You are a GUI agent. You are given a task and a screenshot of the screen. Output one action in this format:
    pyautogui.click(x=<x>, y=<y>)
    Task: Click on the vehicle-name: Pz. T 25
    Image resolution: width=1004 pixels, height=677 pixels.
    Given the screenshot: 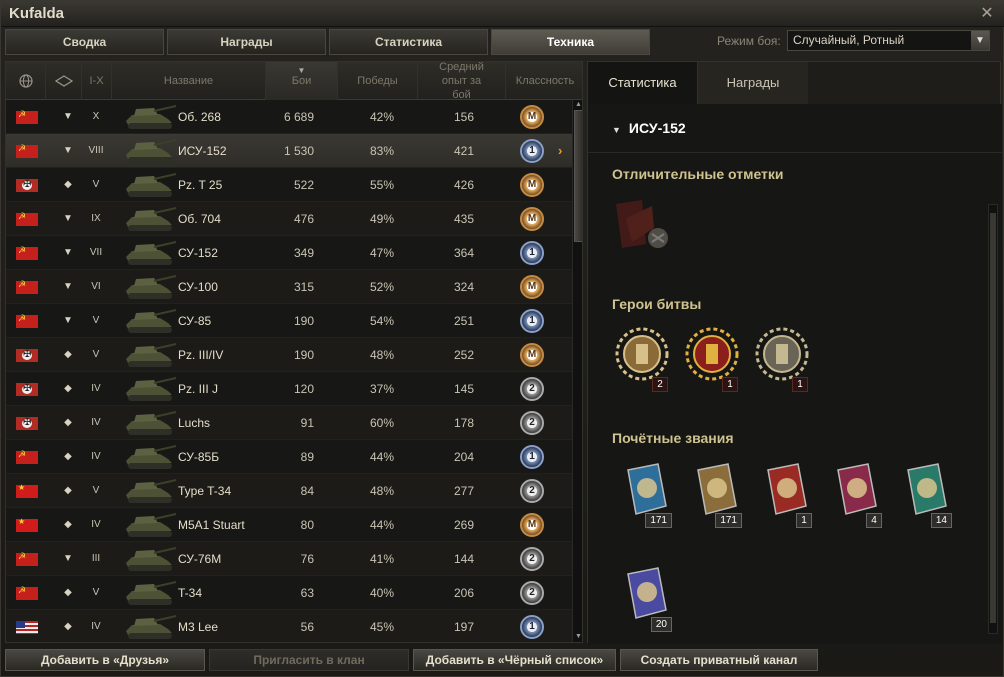 What is the action you would take?
    pyautogui.click(x=200, y=185)
    